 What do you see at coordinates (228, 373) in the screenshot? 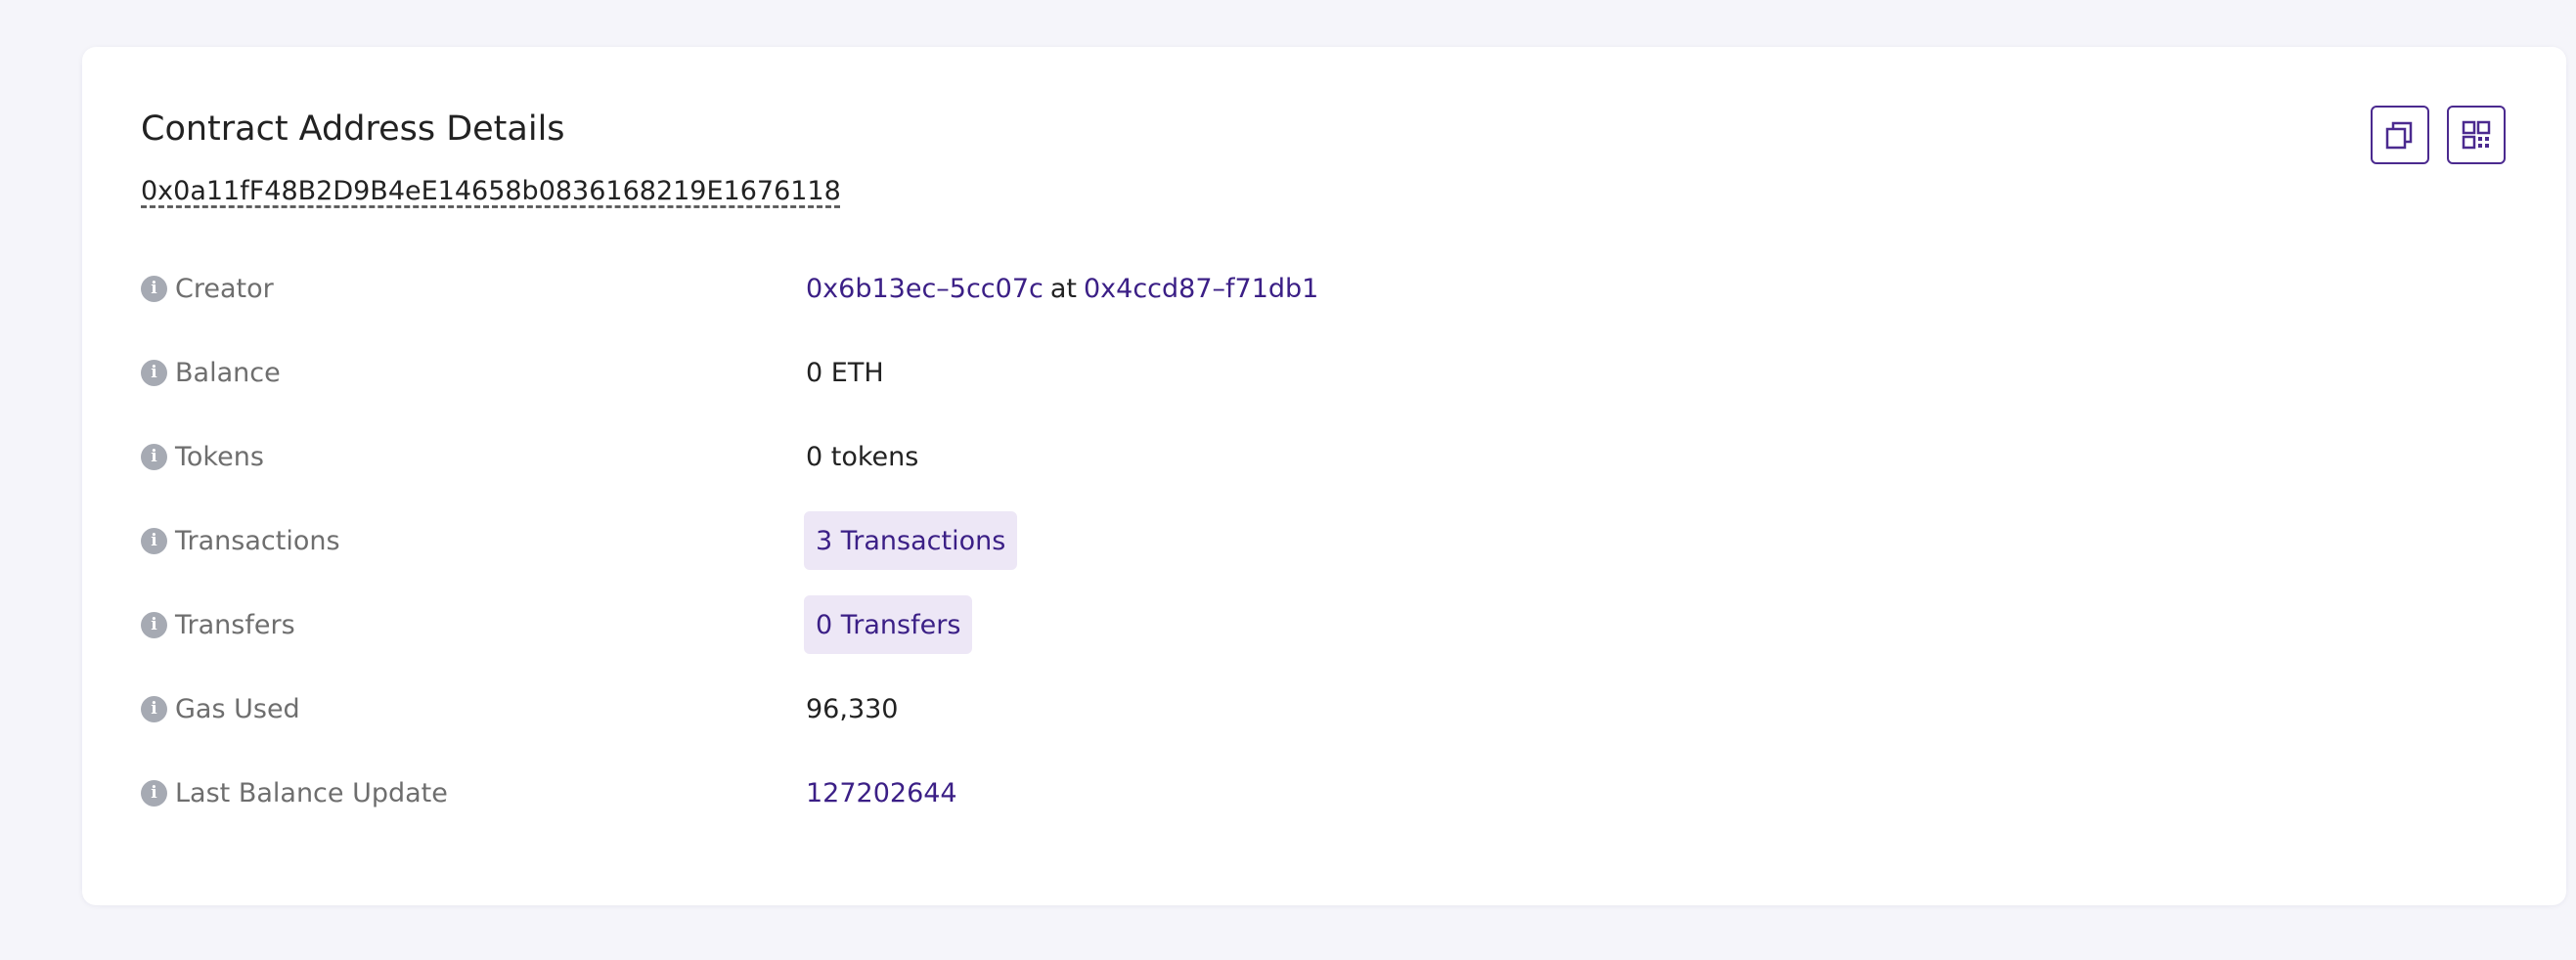
I see `balance-label: Balance` at bounding box center [228, 373].